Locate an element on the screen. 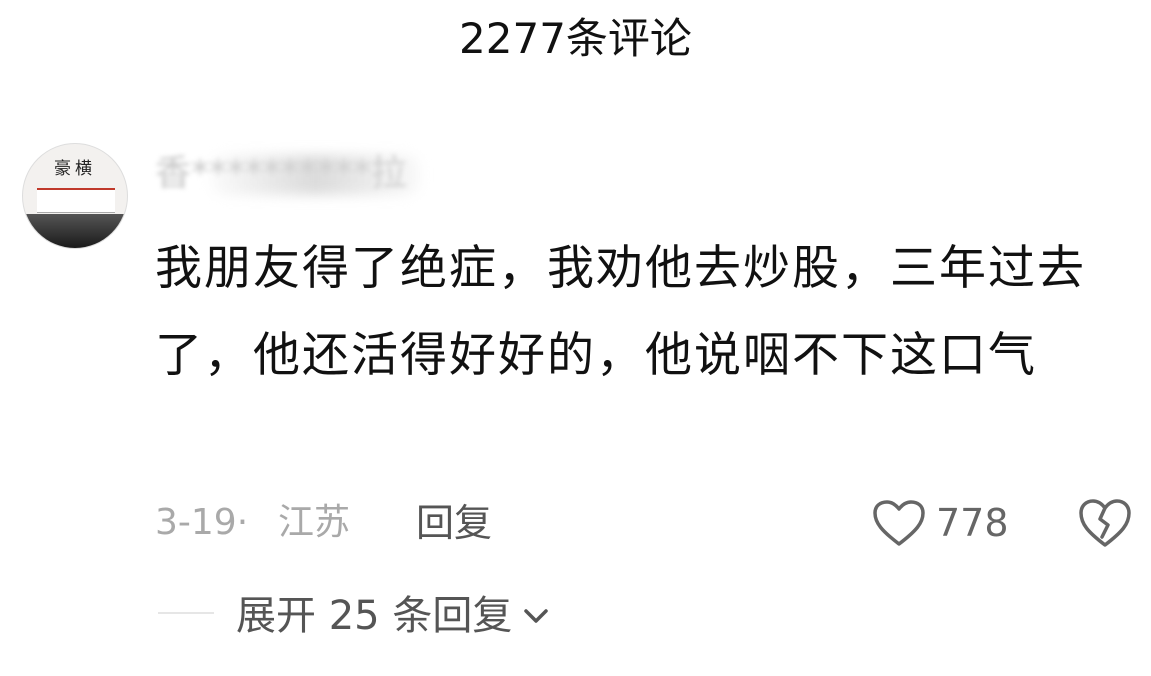 The height and width of the screenshot is (676, 1151). like-button: 778 is located at coordinates (940, 523).